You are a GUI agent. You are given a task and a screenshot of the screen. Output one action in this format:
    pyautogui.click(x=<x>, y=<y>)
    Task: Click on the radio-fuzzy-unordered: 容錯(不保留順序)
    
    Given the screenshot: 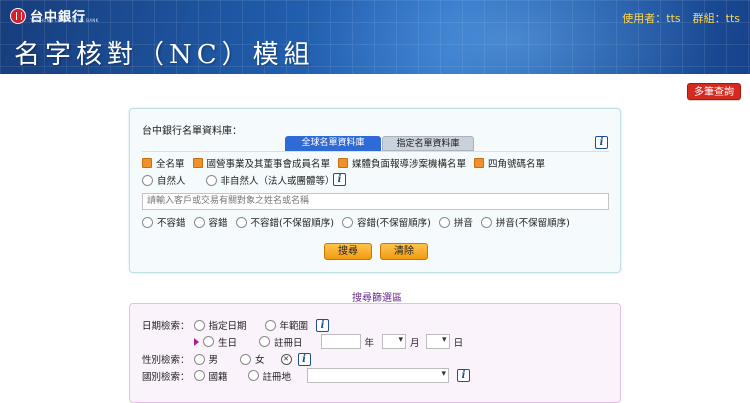 What is the action you would take?
    pyautogui.click(x=386, y=222)
    